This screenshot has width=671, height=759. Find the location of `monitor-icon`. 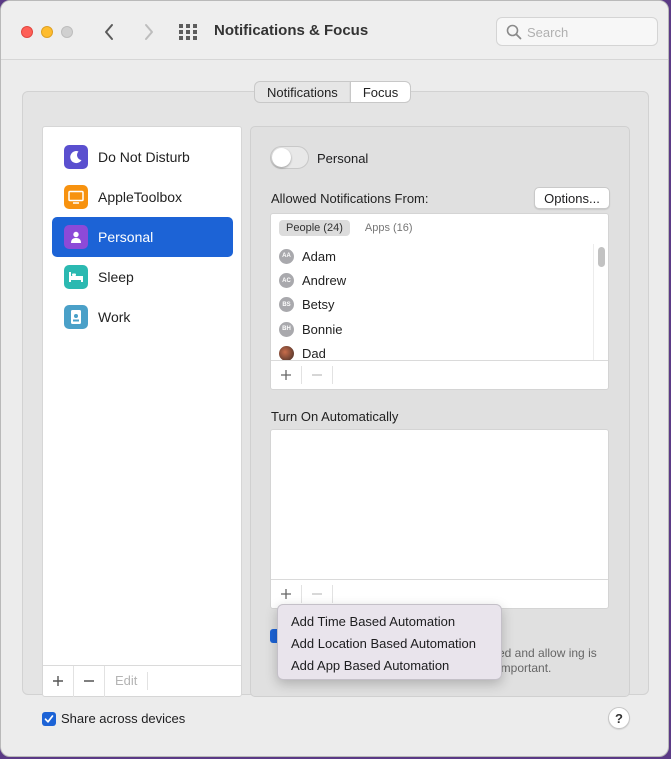

monitor-icon is located at coordinates (76, 197).